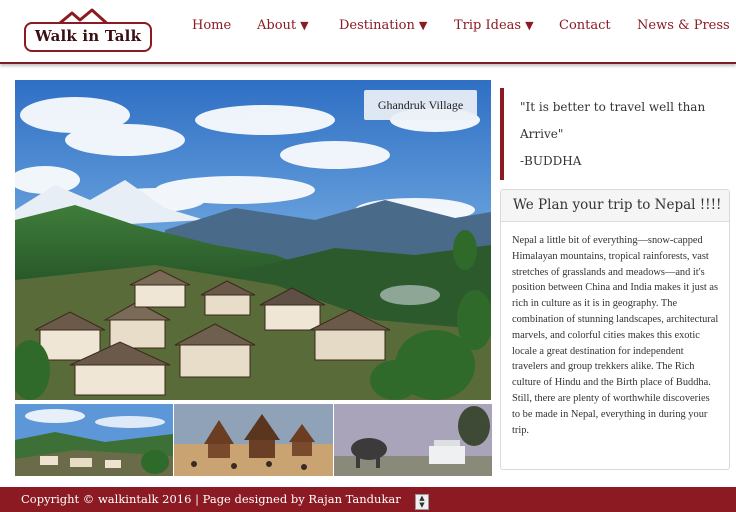 The width and height of the screenshot is (736, 512). Describe the element at coordinates (422, 502) in the screenshot. I see `scroll-arrows-icon: ▲ ▼` at that location.